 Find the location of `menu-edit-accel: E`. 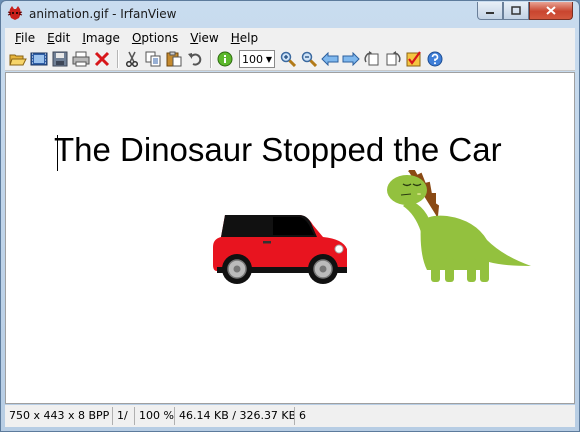

menu-edit-accel: E is located at coordinates (51, 38).